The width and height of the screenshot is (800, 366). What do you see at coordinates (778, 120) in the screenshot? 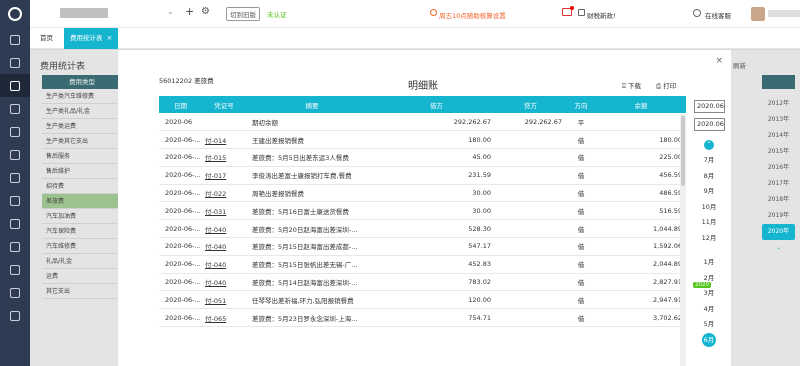
I see `year-item: 2013年` at bounding box center [778, 120].